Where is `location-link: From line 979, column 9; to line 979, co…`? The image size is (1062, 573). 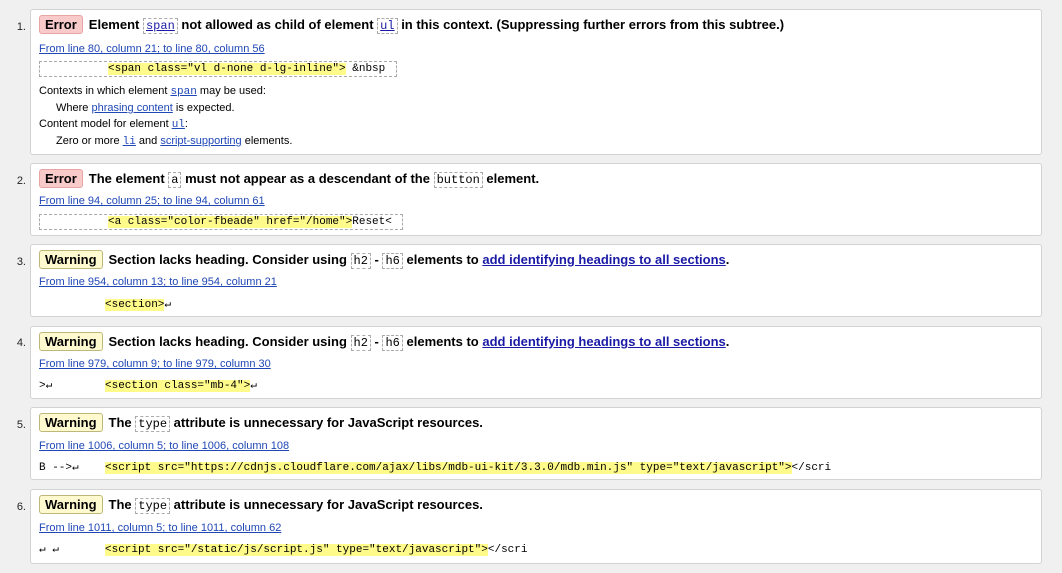 location-link: From line 979, column 9; to line 979, co… is located at coordinates (155, 364).